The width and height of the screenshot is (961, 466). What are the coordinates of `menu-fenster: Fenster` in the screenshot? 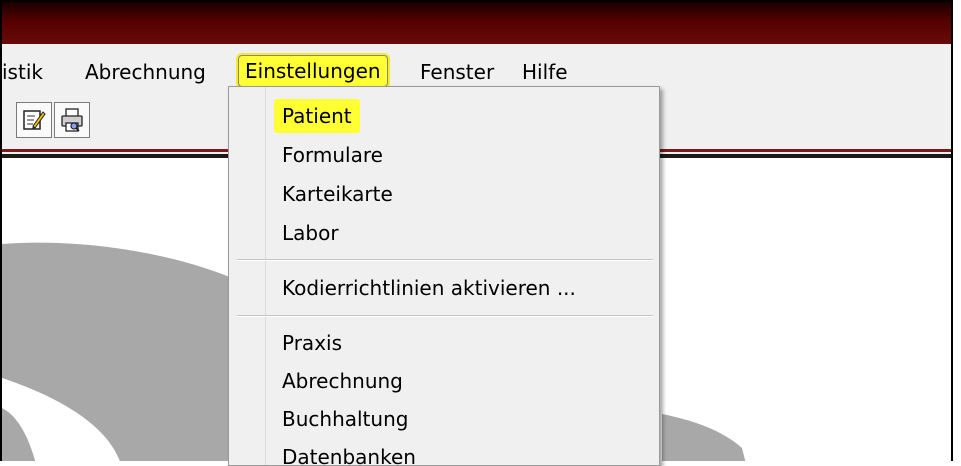 It's located at (457, 72).